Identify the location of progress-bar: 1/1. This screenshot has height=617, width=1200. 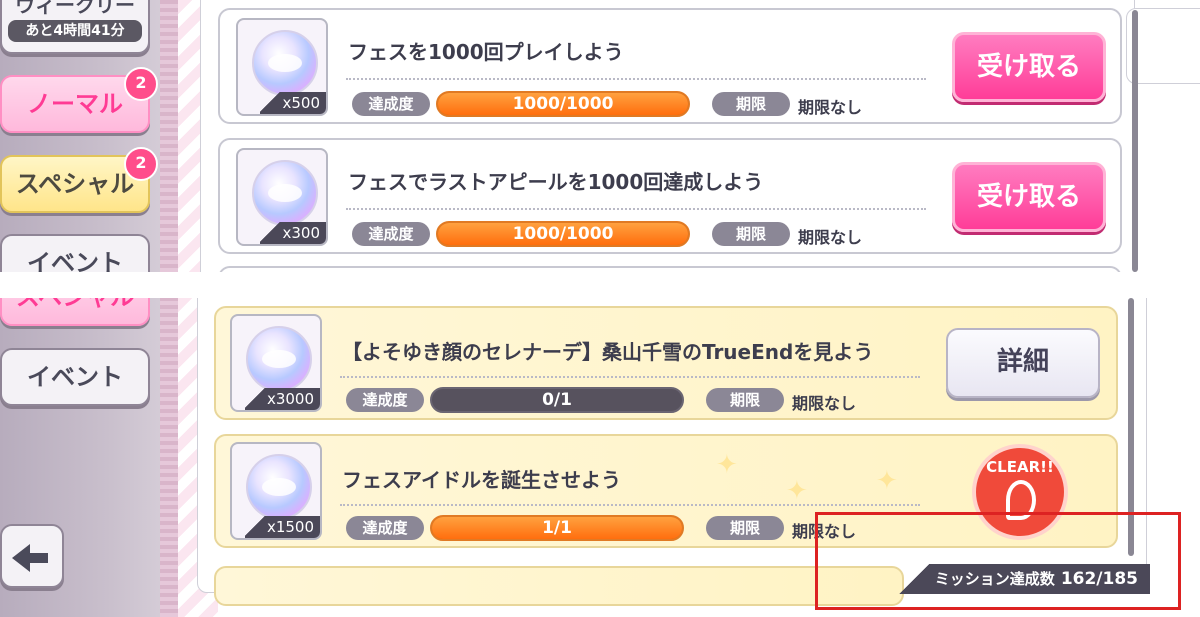
(557, 528).